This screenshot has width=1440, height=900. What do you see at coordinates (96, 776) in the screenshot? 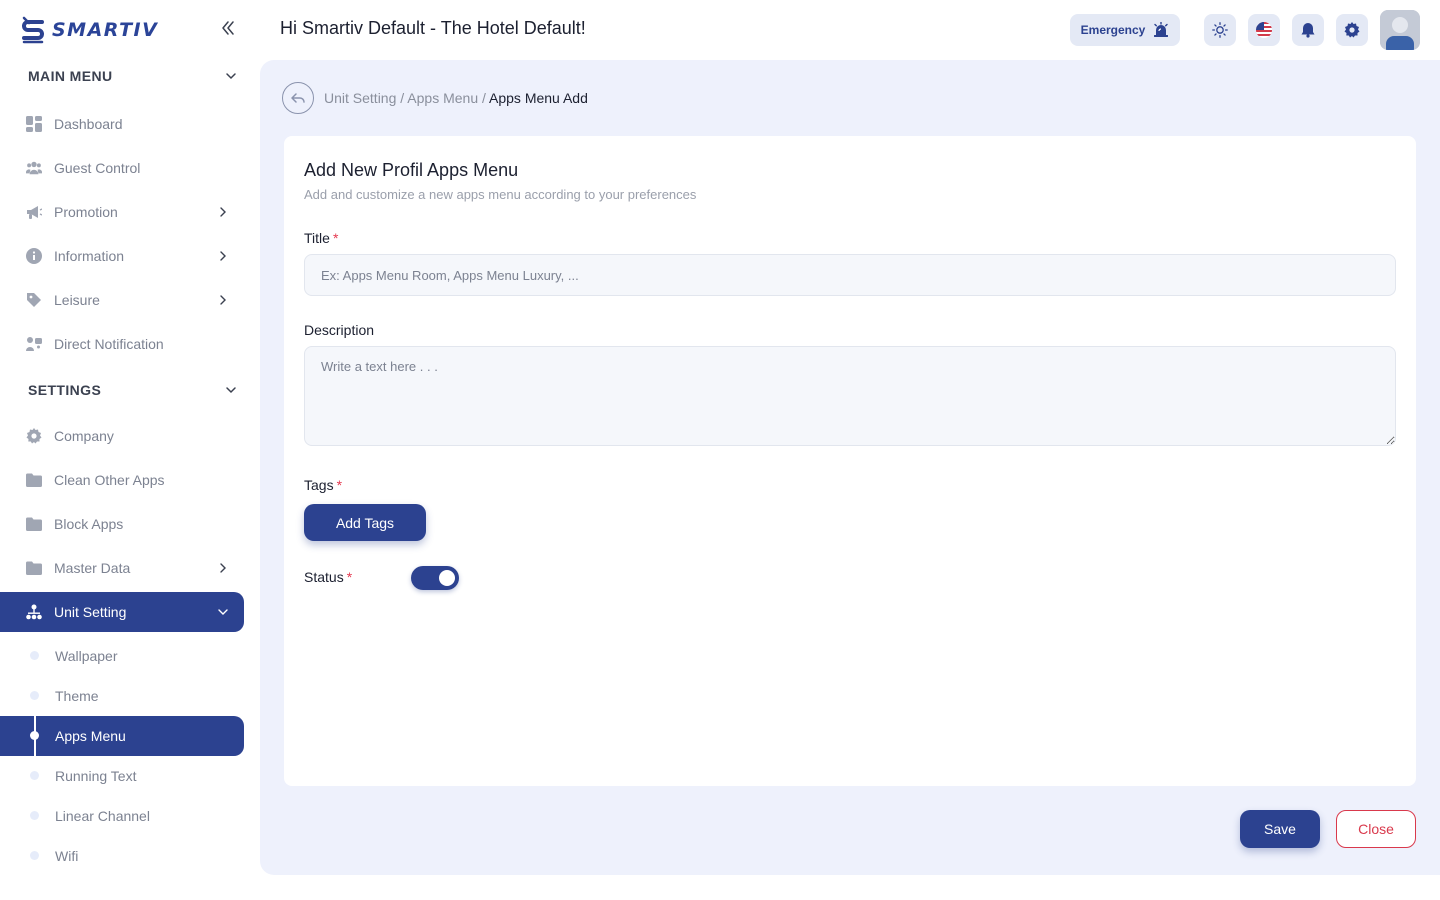
I see `sidebar-subitem-label: Running Text` at bounding box center [96, 776].